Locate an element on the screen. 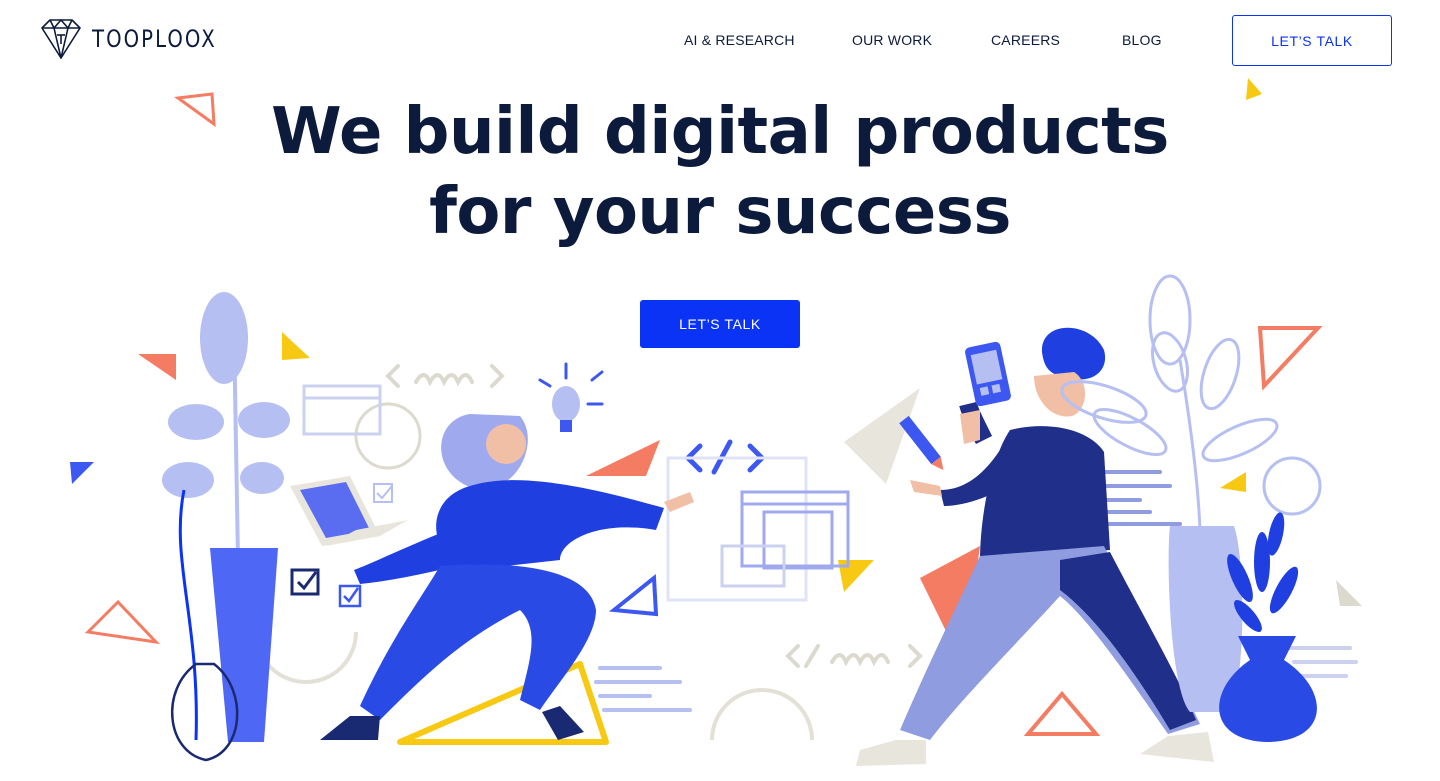  header-lets-talk-button: LET’S TALK is located at coordinates (1312, 40).